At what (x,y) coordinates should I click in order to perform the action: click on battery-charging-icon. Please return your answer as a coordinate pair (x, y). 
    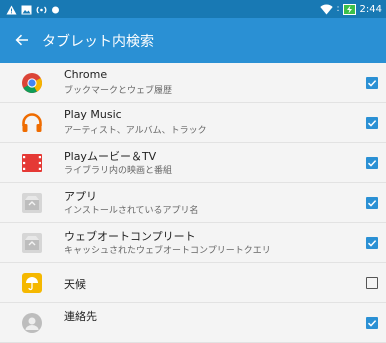
    Looking at the image, I should click on (349, 9).